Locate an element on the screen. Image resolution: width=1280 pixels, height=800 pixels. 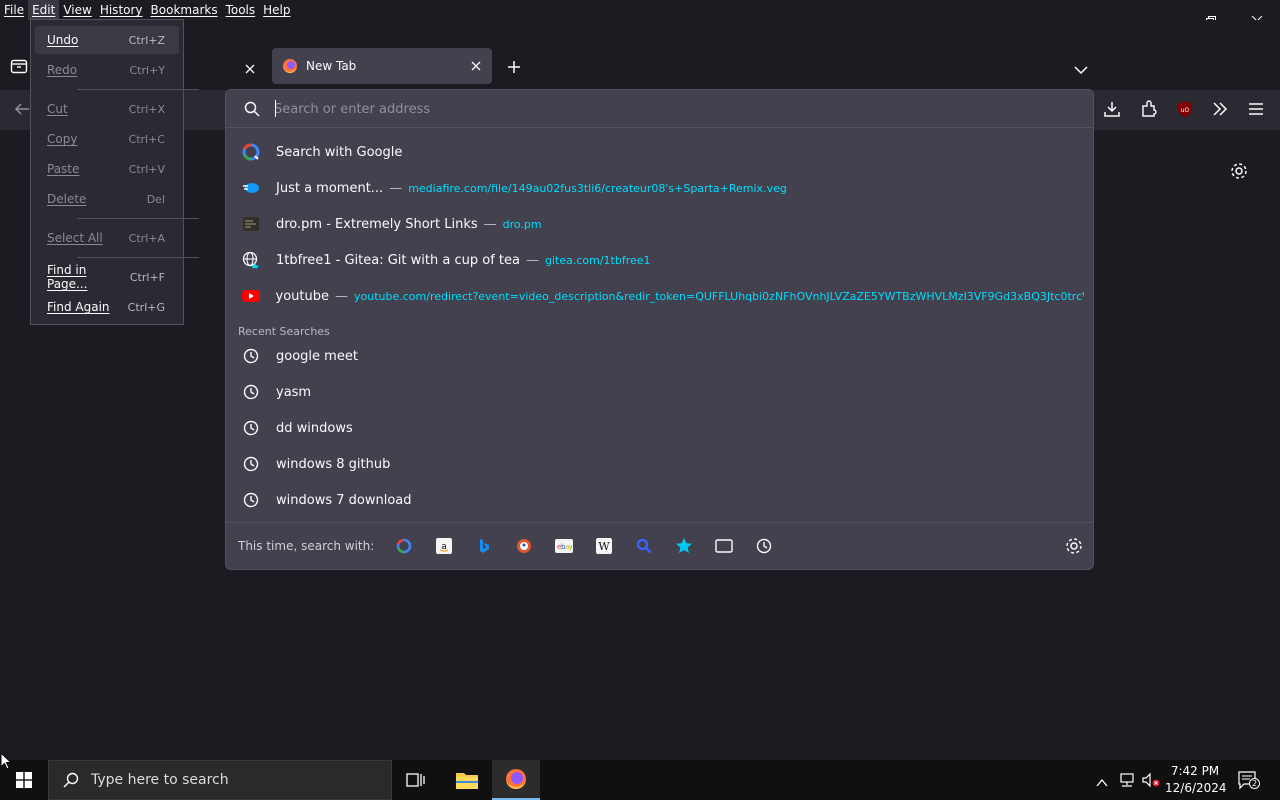
suggestion-row: dro.pm - Extremely Short Links — dro.pm is located at coordinates (659, 224).